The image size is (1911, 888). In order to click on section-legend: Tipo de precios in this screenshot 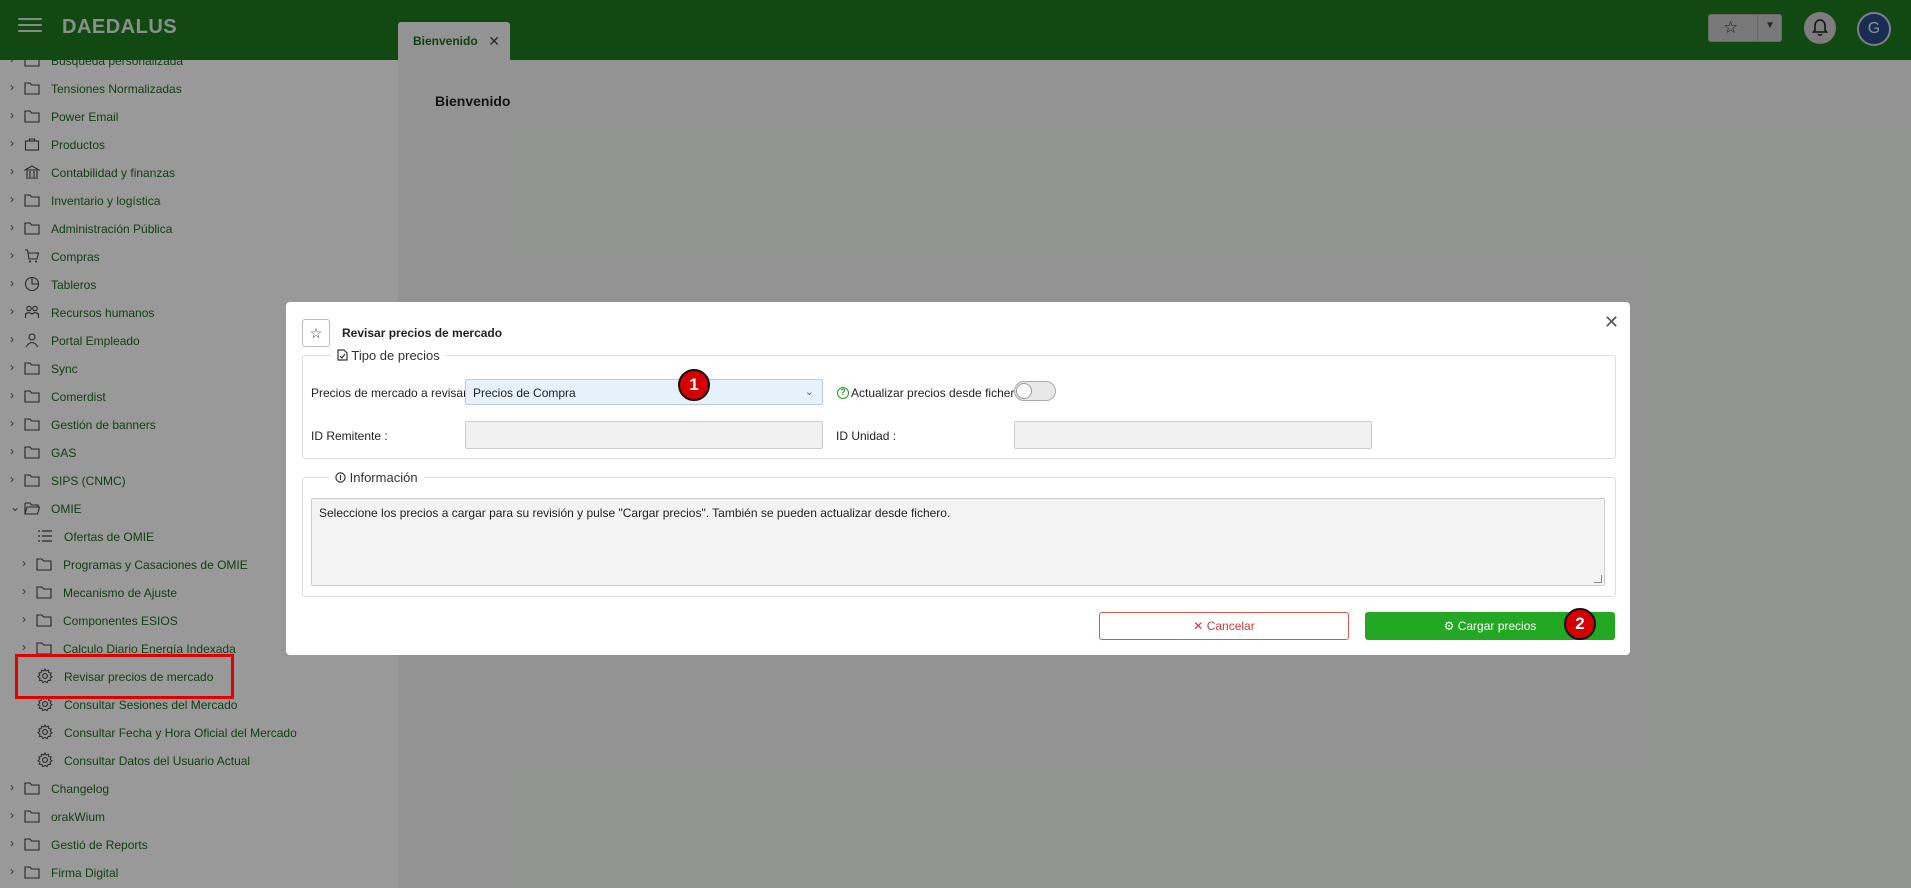, I will do `click(388, 355)`.